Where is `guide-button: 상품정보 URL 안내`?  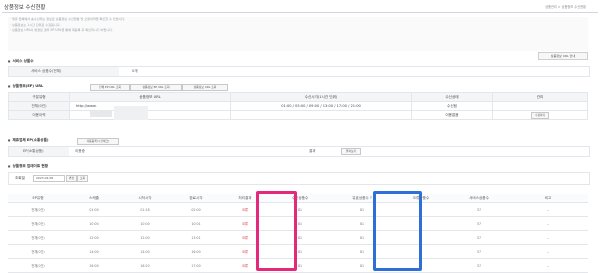
guide-button: 상품정보 URL 안내 is located at coordinates (563, 56).